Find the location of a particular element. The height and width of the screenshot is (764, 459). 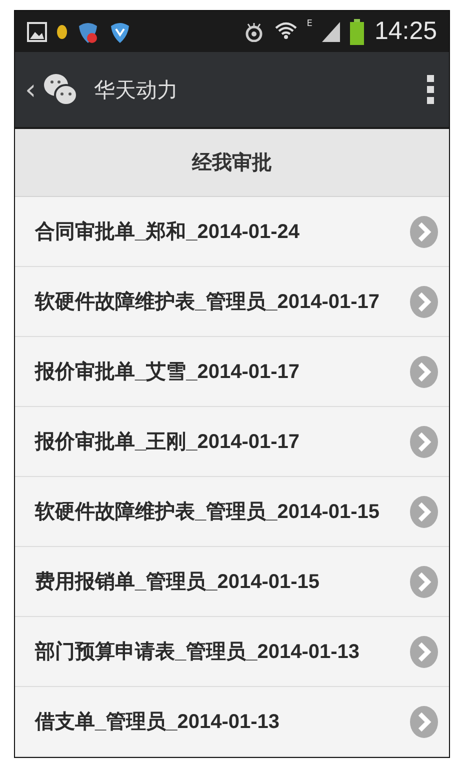

battery-icon is located at coordinates (357, 31).